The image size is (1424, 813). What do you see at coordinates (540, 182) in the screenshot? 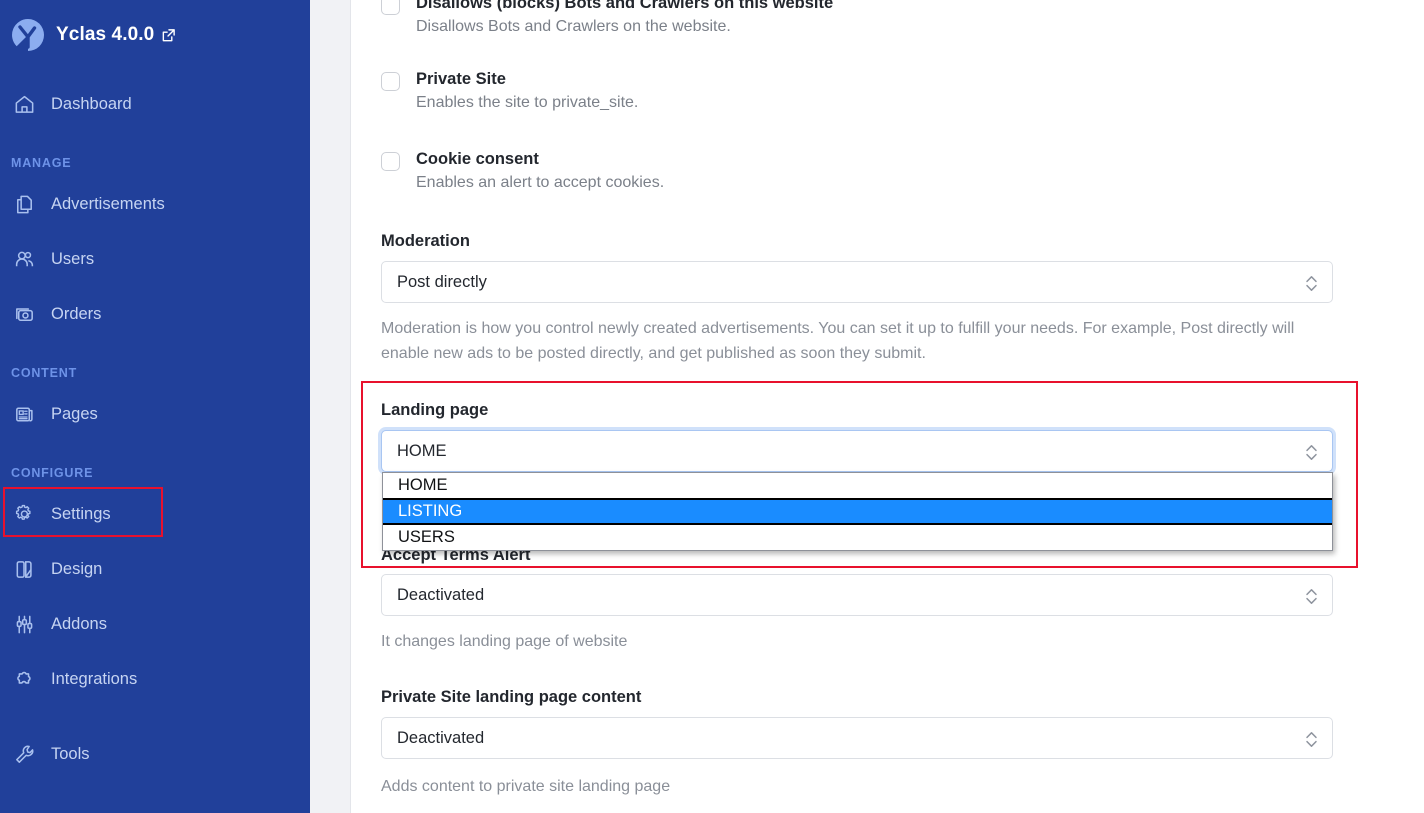
I see `checkbox-description: Enables an alert to accept cookies.` at bounding box center [540, 182].